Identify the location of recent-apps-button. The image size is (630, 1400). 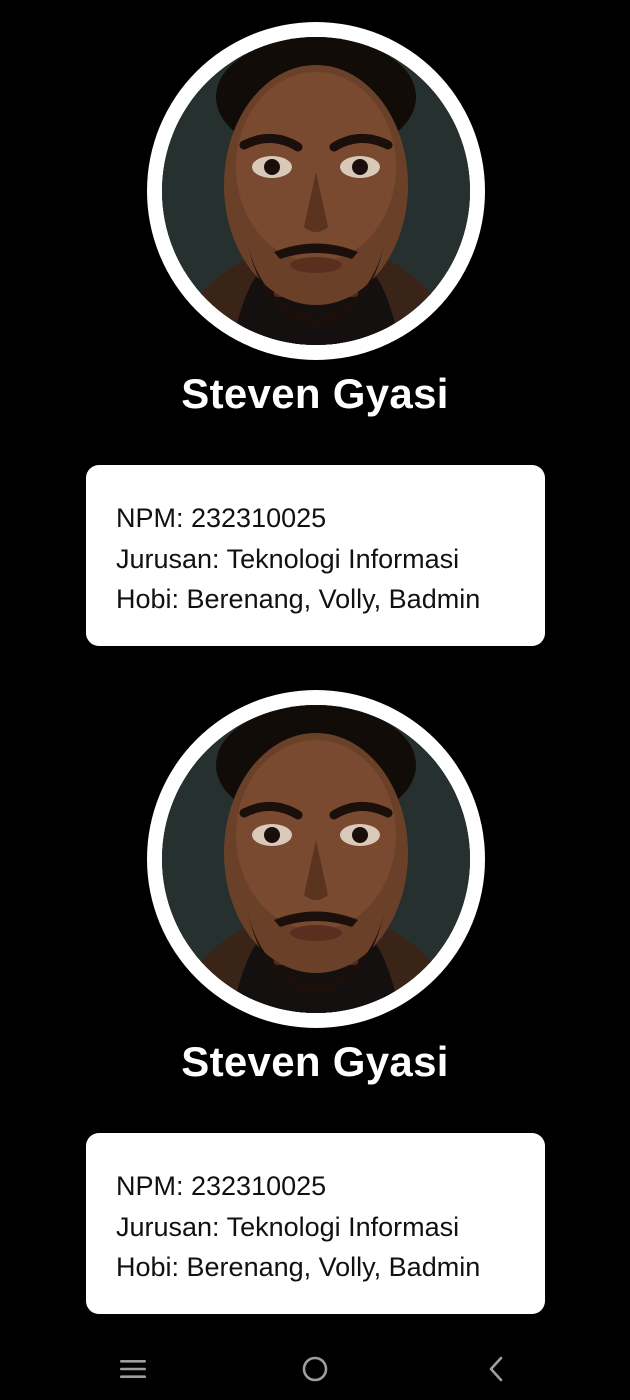
(133, 1369).